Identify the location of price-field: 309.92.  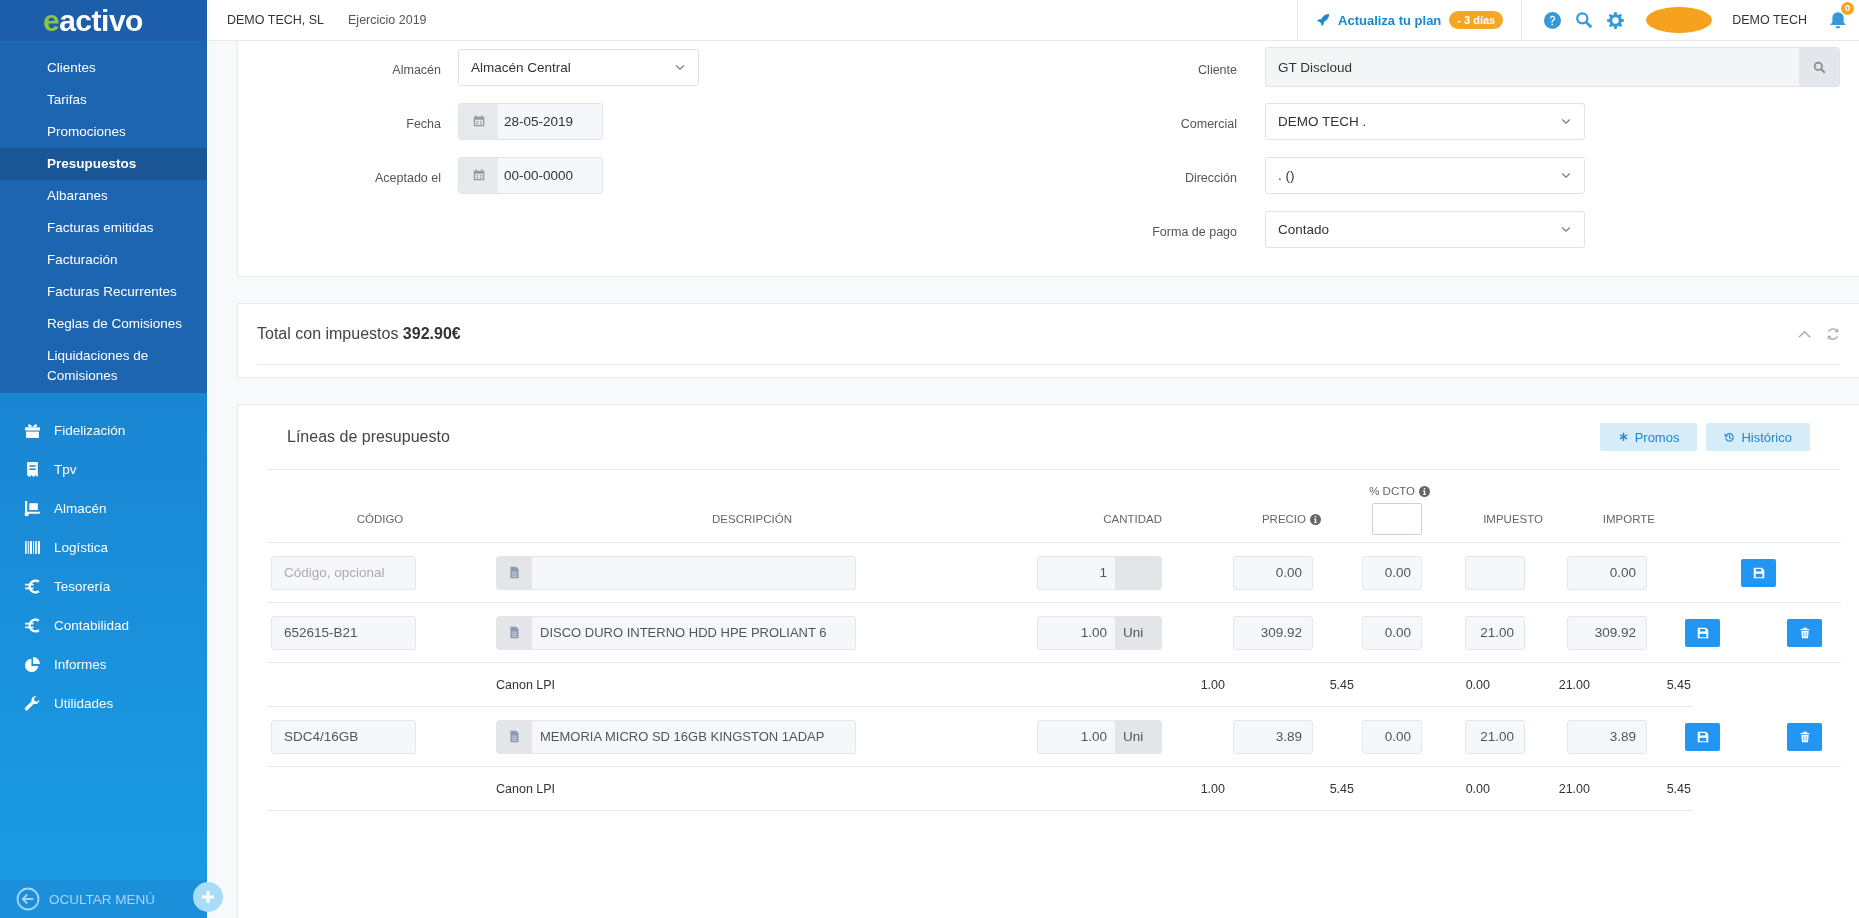
(1273, 632).